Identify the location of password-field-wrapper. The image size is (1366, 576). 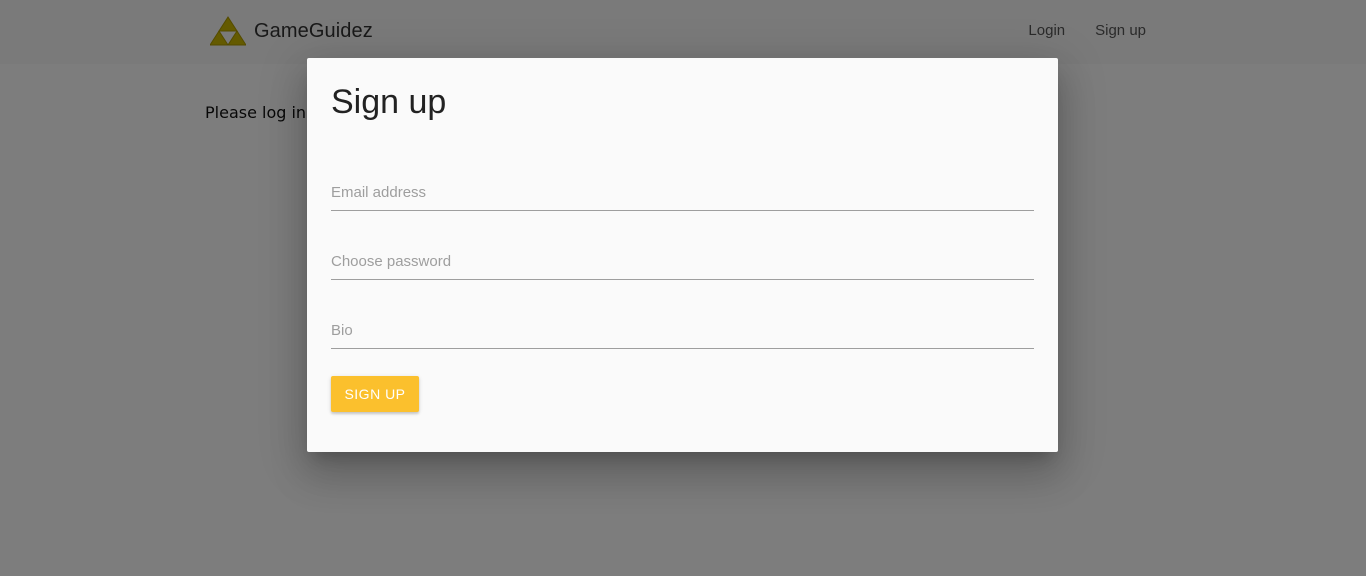
(682, 261).